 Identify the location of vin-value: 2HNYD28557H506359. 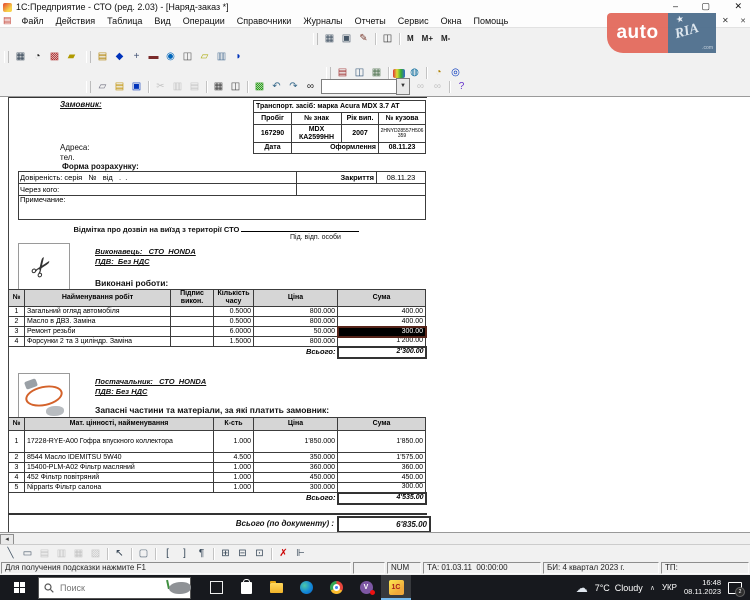
(402, 133).